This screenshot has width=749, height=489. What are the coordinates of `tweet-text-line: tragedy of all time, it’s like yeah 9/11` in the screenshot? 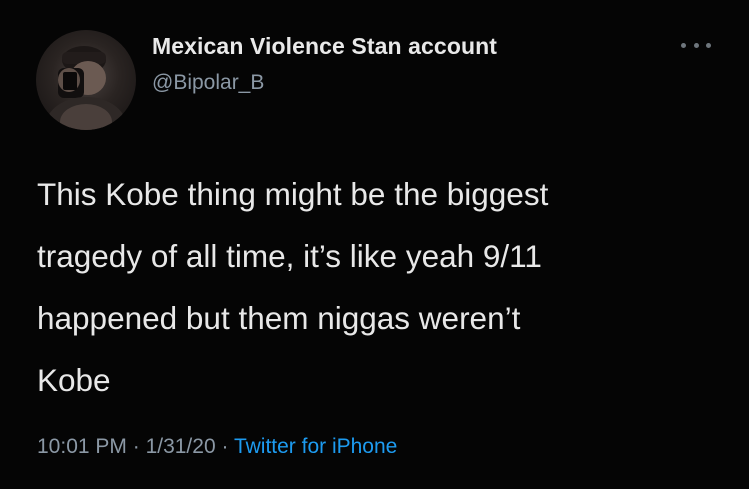 It's located at (289, 256).